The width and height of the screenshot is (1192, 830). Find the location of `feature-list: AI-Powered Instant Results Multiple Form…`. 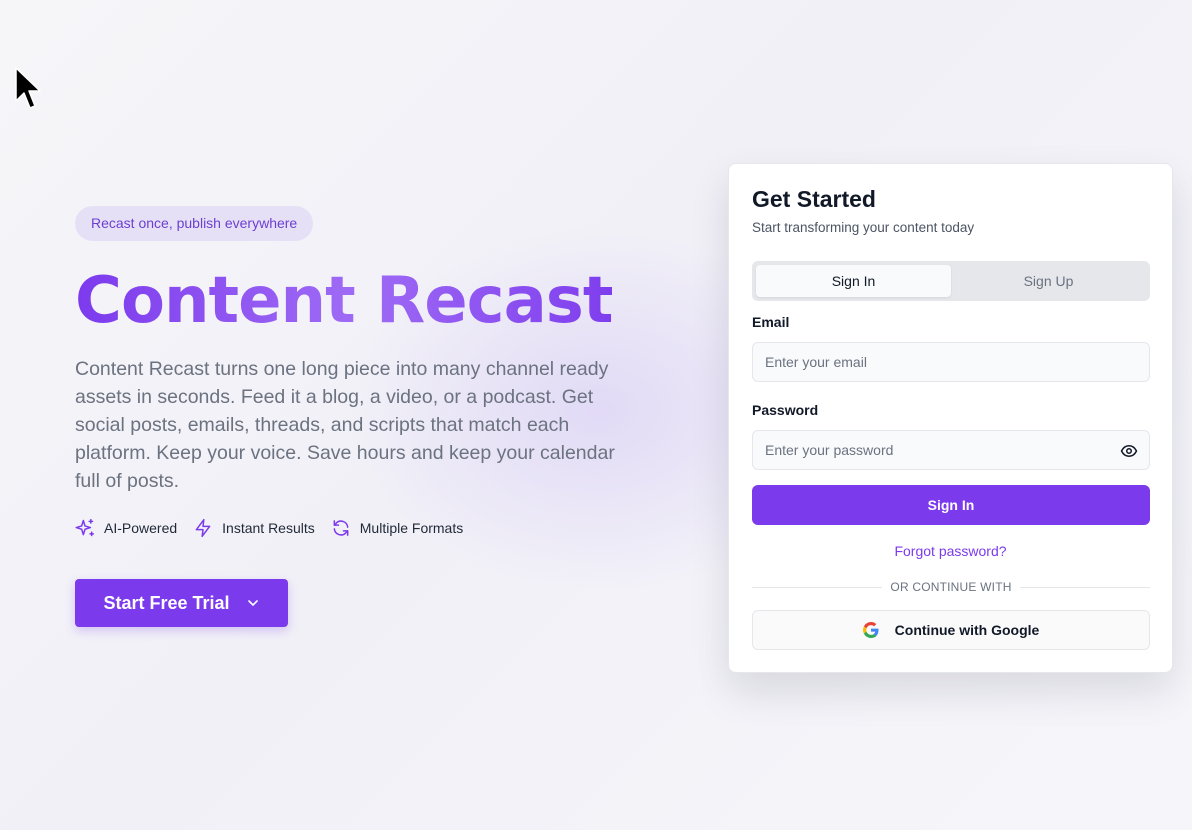

feature-list: AI-Powered Instant Results Multiple Form… is located at coordinates (355, 528).